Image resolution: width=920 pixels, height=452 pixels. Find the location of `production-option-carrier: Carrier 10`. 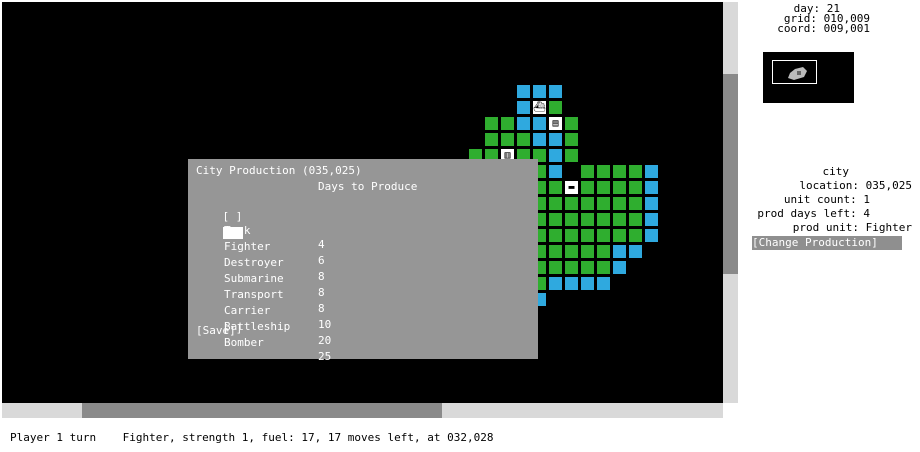

production-option-carrier: Carrier 10 is located at coordinates (263, 303).